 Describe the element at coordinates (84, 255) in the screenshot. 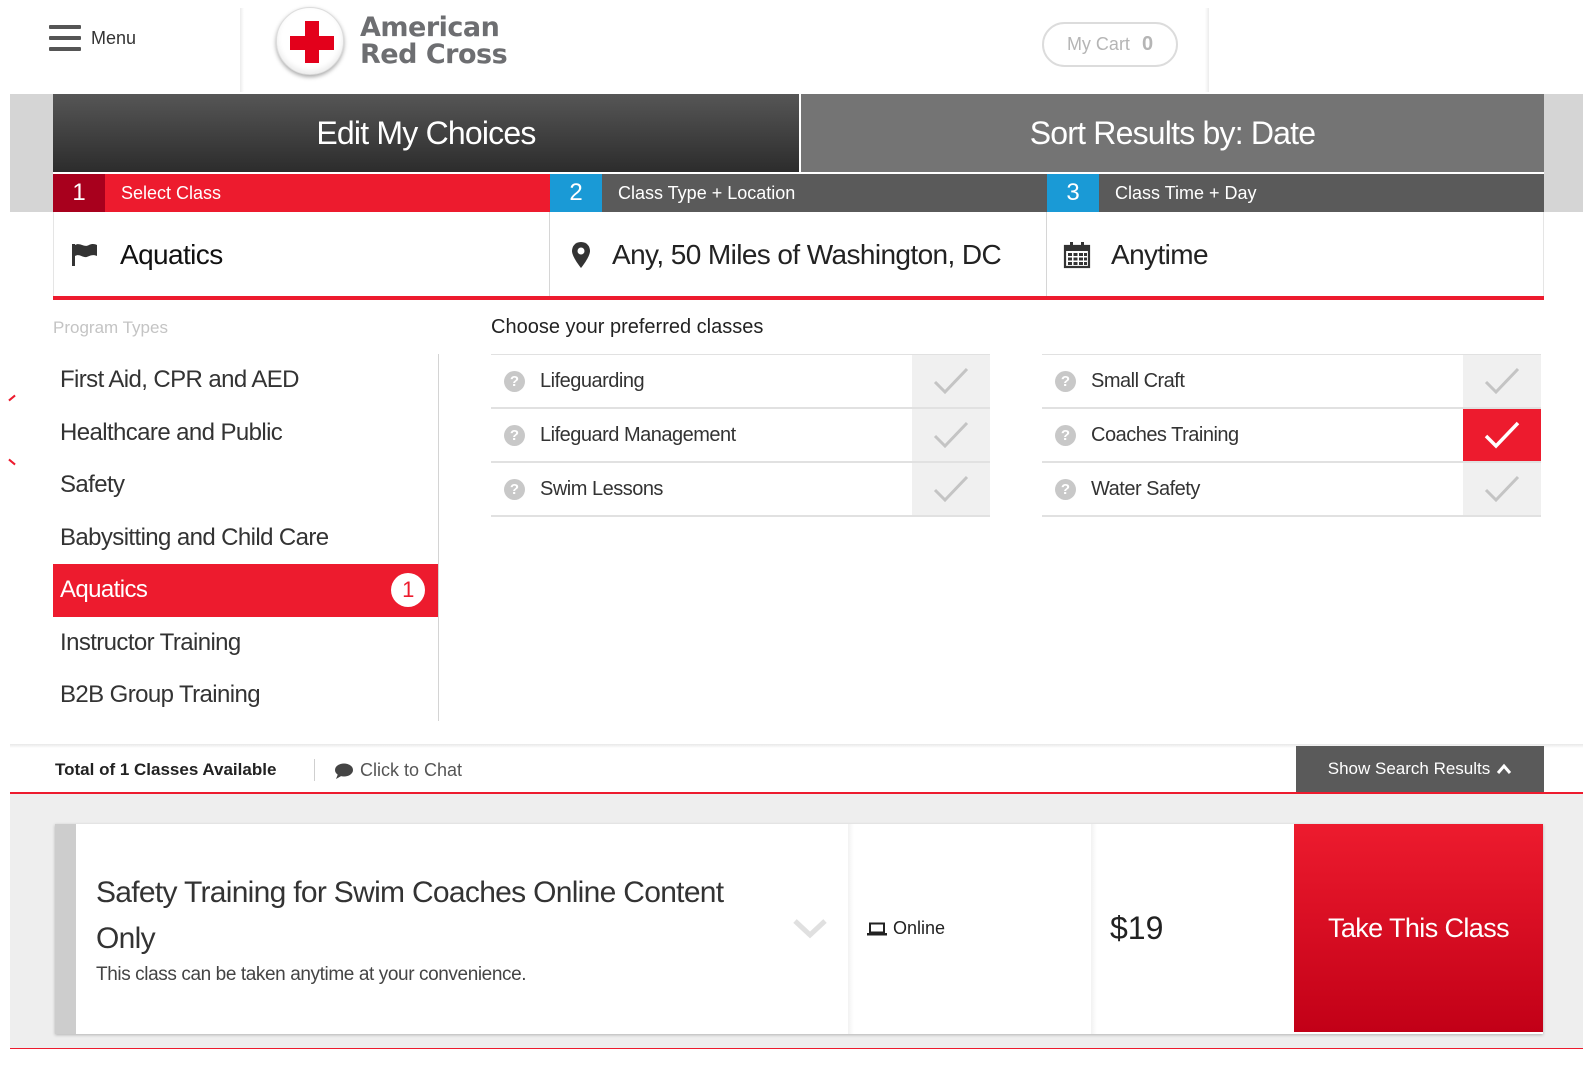

I see `flag-icon` at that location.